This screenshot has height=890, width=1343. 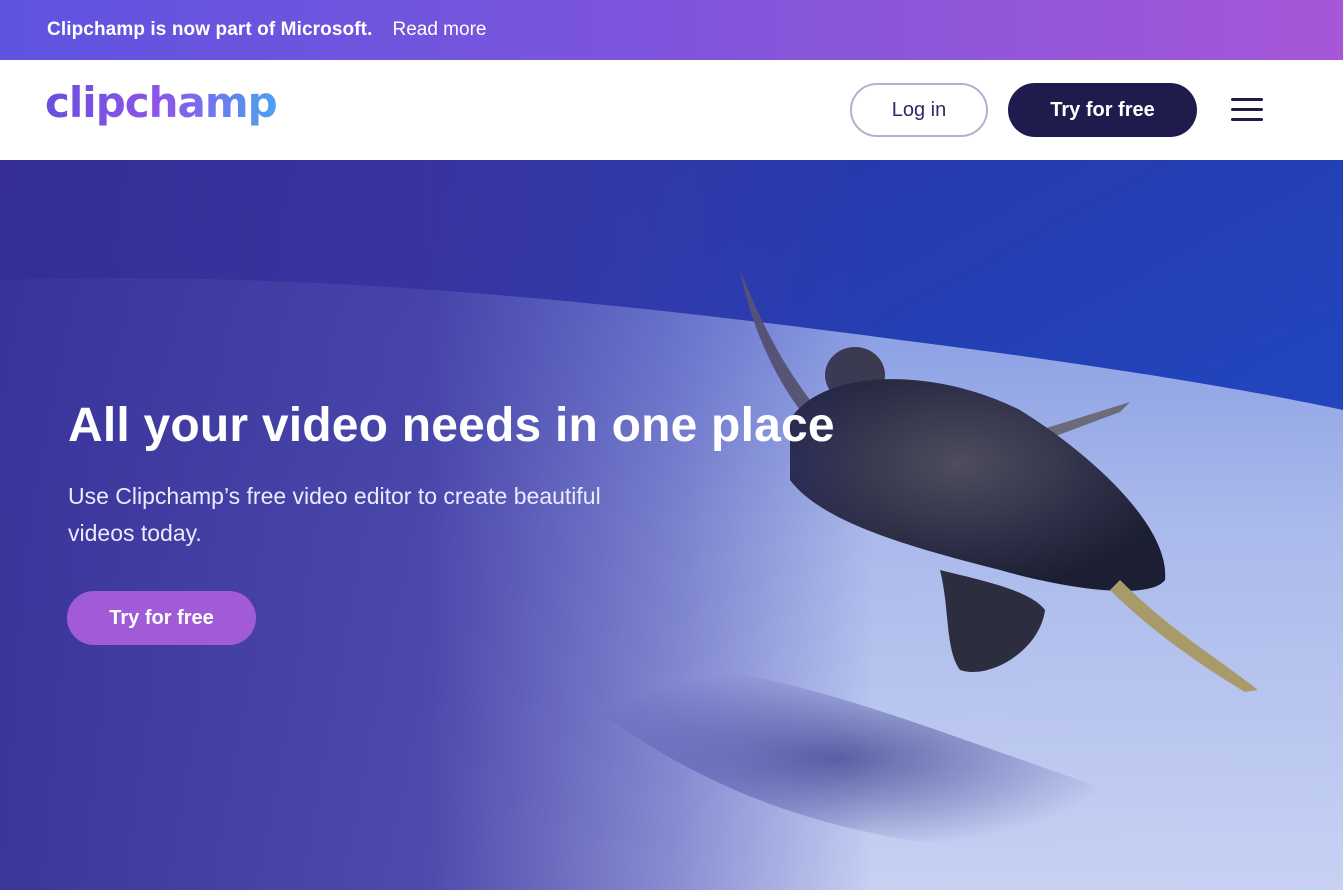 I want to click on hamburger-menu-icon, so click(x=1247, y=110).